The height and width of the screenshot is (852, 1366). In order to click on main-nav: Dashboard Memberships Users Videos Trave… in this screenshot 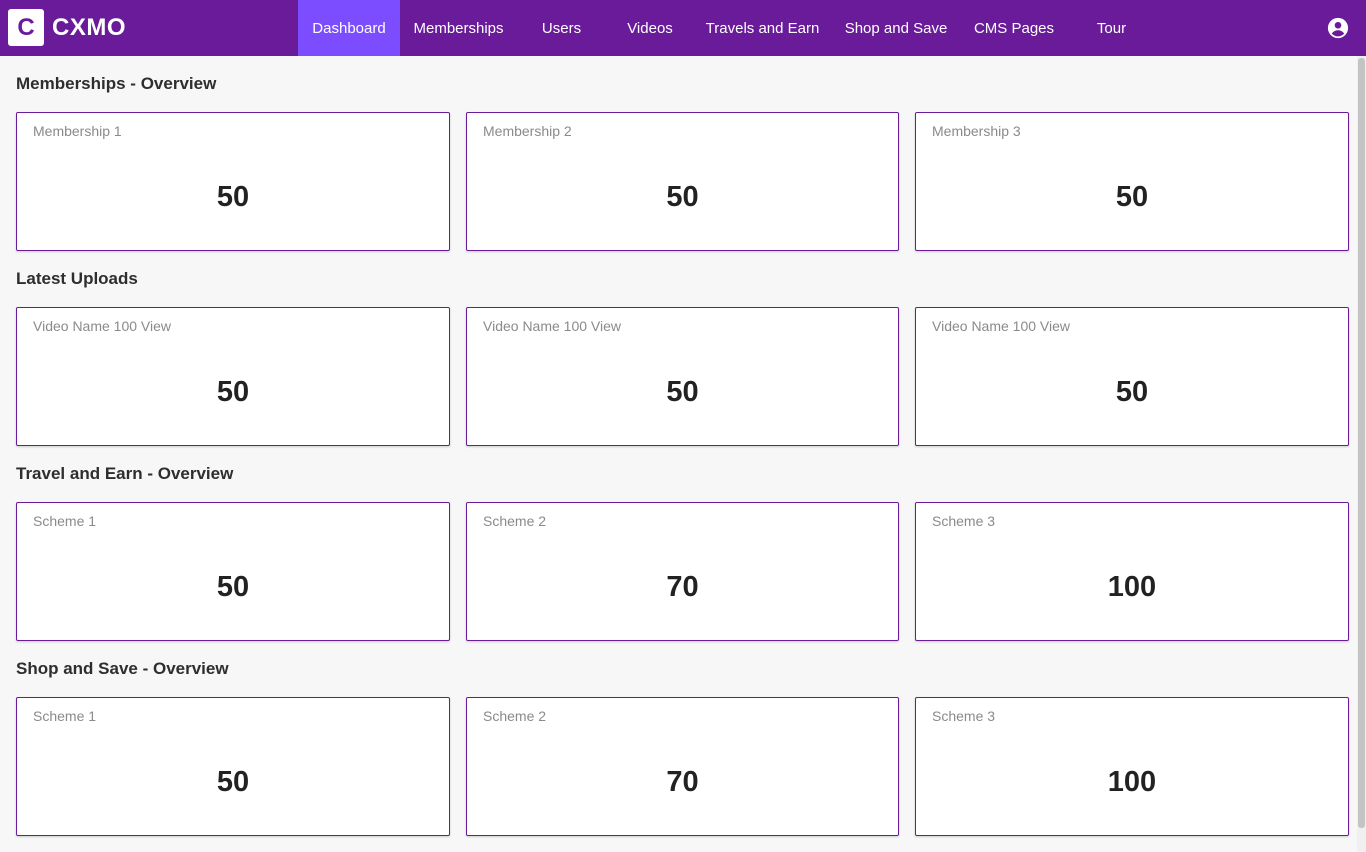, I will do `click(727, 28)`.